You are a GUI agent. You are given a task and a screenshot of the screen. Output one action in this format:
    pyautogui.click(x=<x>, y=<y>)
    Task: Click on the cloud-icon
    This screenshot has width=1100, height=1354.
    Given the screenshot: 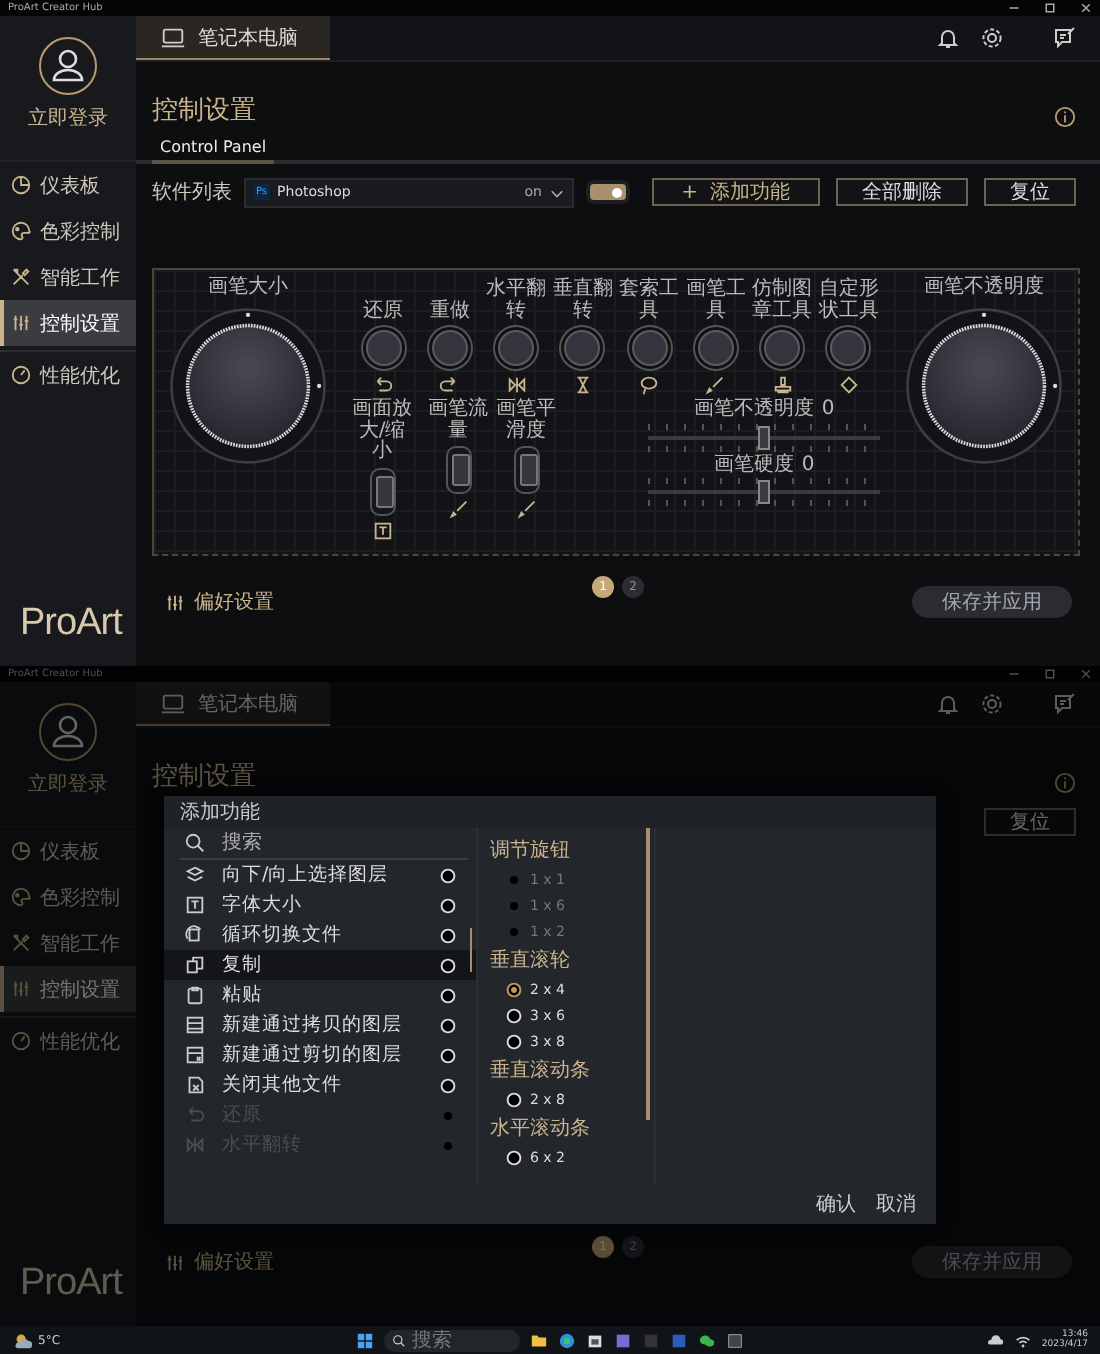 What is the action you would take?
    pyautogui.click(x=994, y=1340)
    